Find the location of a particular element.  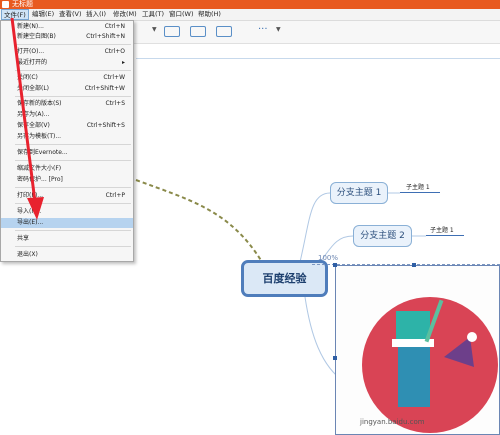

annotation-arrow is located at coordinates (27, 118).